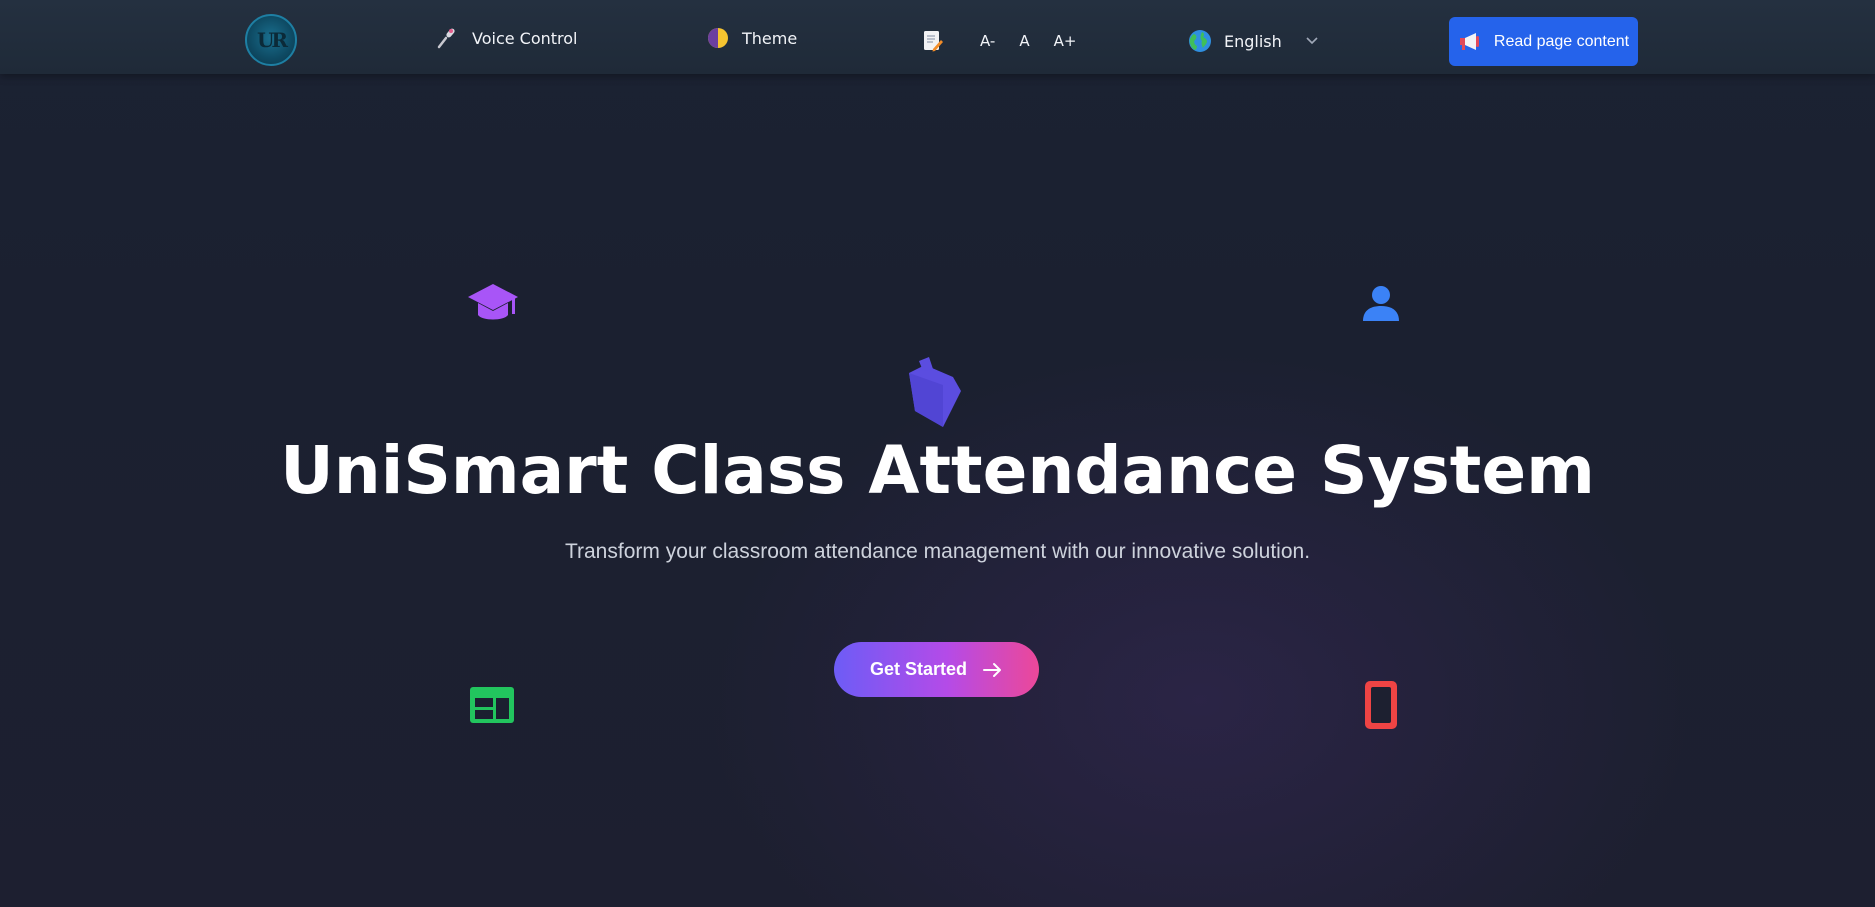 Image resolution: width=1875 pixels, height=907 pixels. What do you see at coordinates (933, 41) in the screenshot?
I see `document-edit-icon` at bounding box center [933, 41].